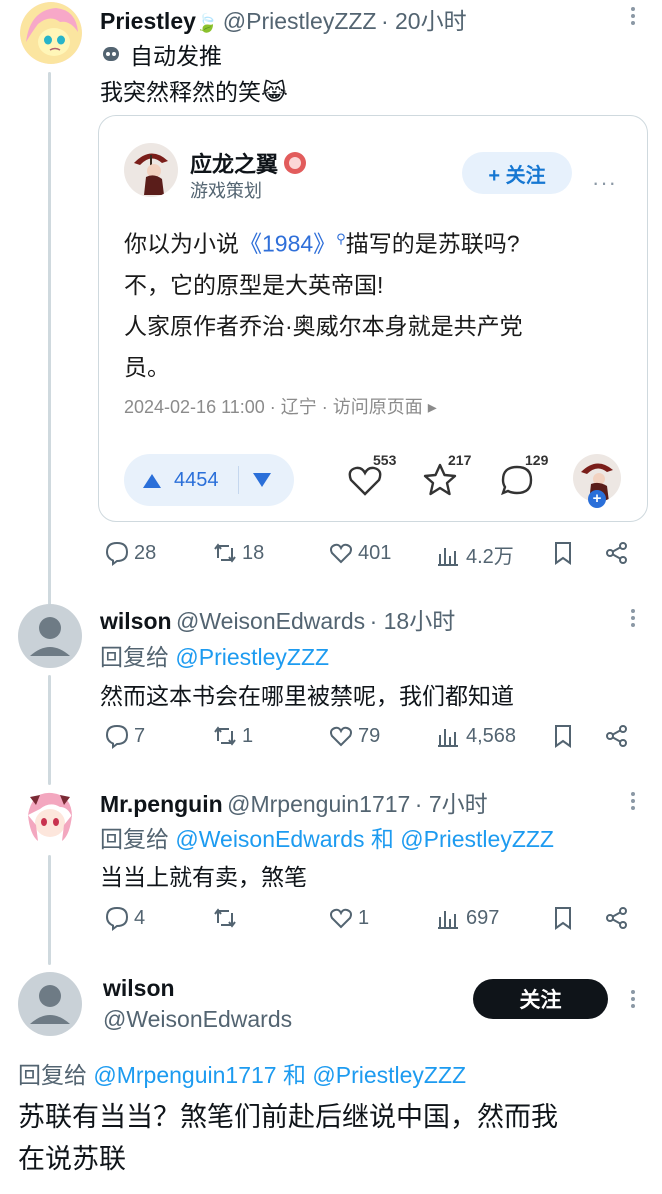  I want to click on card-line-4: 员。, so click(147, 366).